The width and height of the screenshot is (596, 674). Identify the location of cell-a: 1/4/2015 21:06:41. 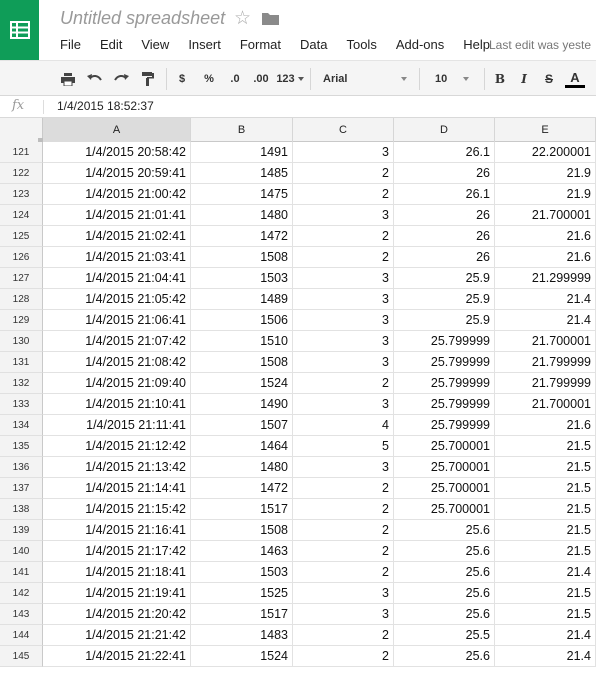
(117, 320).